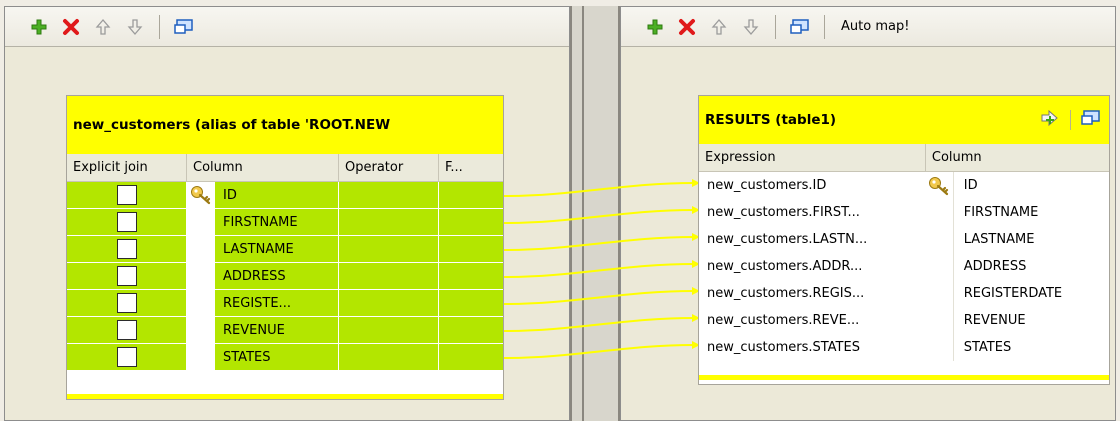 The width and height of the screenshot is (1120, 421). I want to click on table-row: new_customers.ID ID, so click(904, 185).